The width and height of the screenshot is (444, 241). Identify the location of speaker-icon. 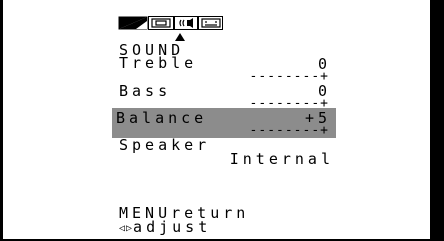
(186, 23).